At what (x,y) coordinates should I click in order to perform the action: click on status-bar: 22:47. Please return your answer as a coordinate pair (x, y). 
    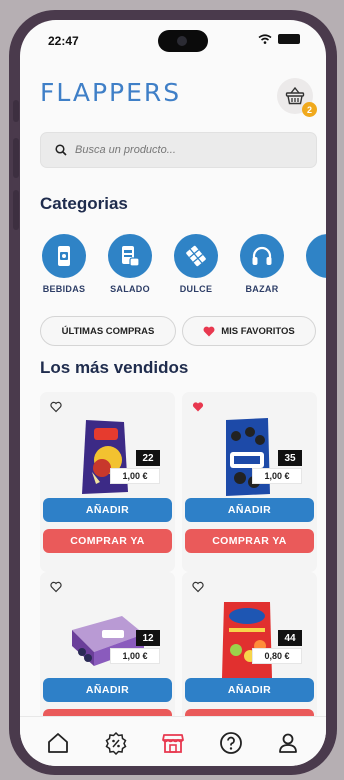
    Looking at the image, I should click on (173, 42).